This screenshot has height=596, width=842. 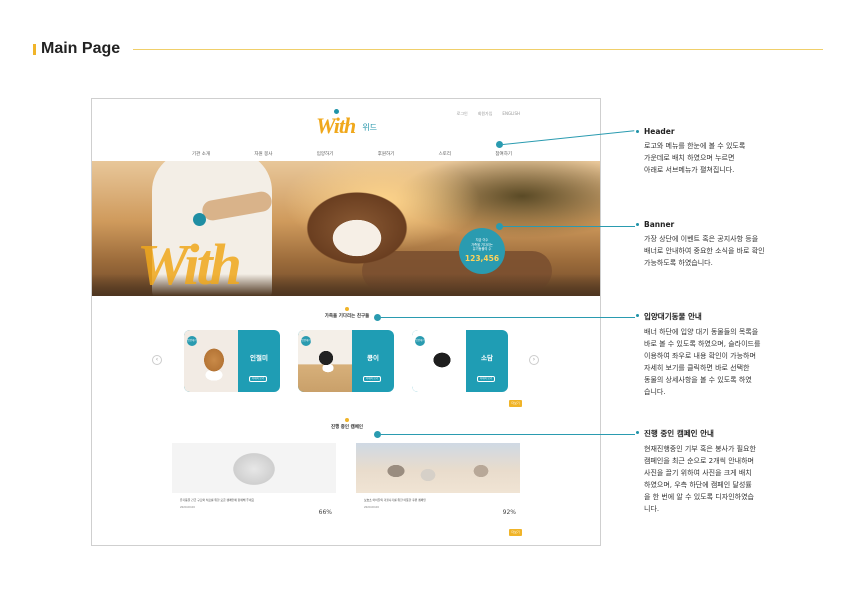 I want to click on logo-dot-icon, so click(x=336, y=111).